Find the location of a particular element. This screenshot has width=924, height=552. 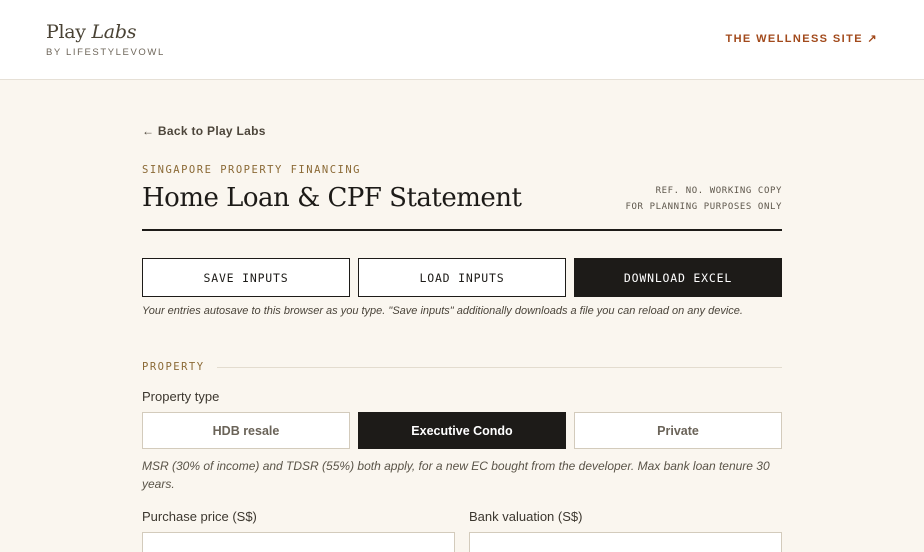

load-inputs-button: LOAD INPUTS is located at coordinates (462, 277).